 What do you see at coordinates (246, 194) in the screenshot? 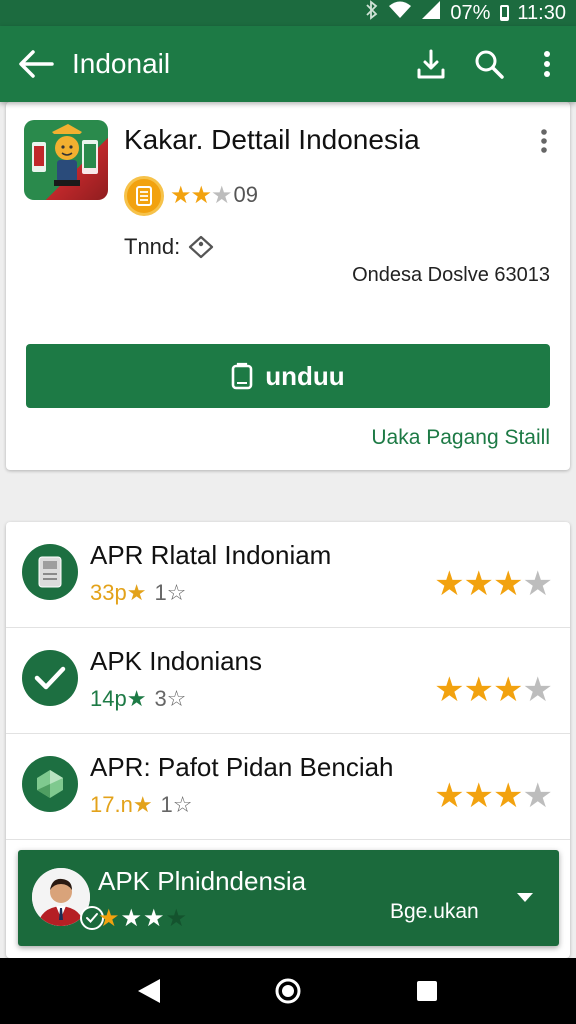
I see `rating-count: 09` at bounding box center [246, 194].